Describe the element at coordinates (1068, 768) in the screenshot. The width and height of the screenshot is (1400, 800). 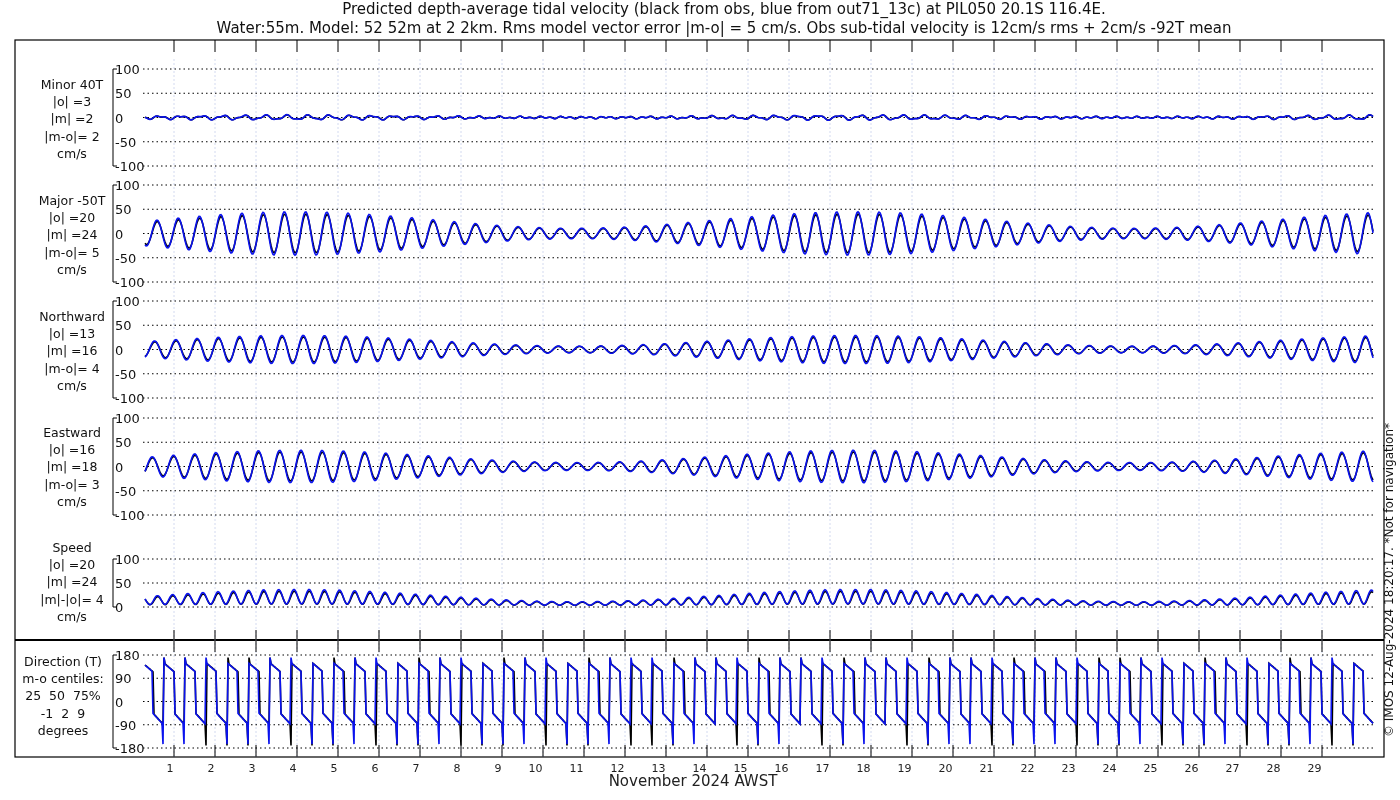
I see `x-tick-label: 23` at that location.